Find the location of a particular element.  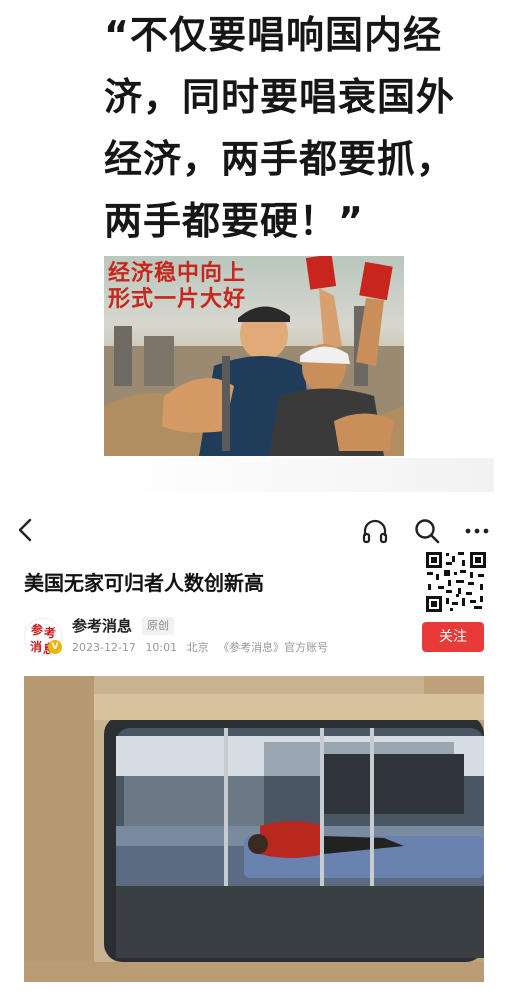

qr-code-image is located at coordinates (456, 582).